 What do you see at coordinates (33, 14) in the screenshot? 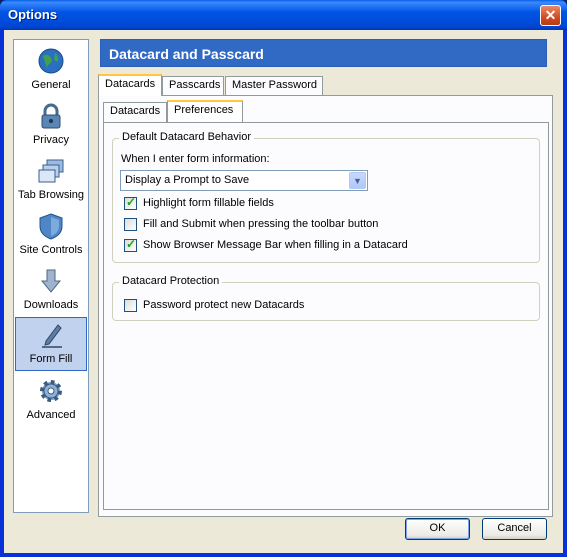
I see `window-title: Options` at bounding box center [33, 14].